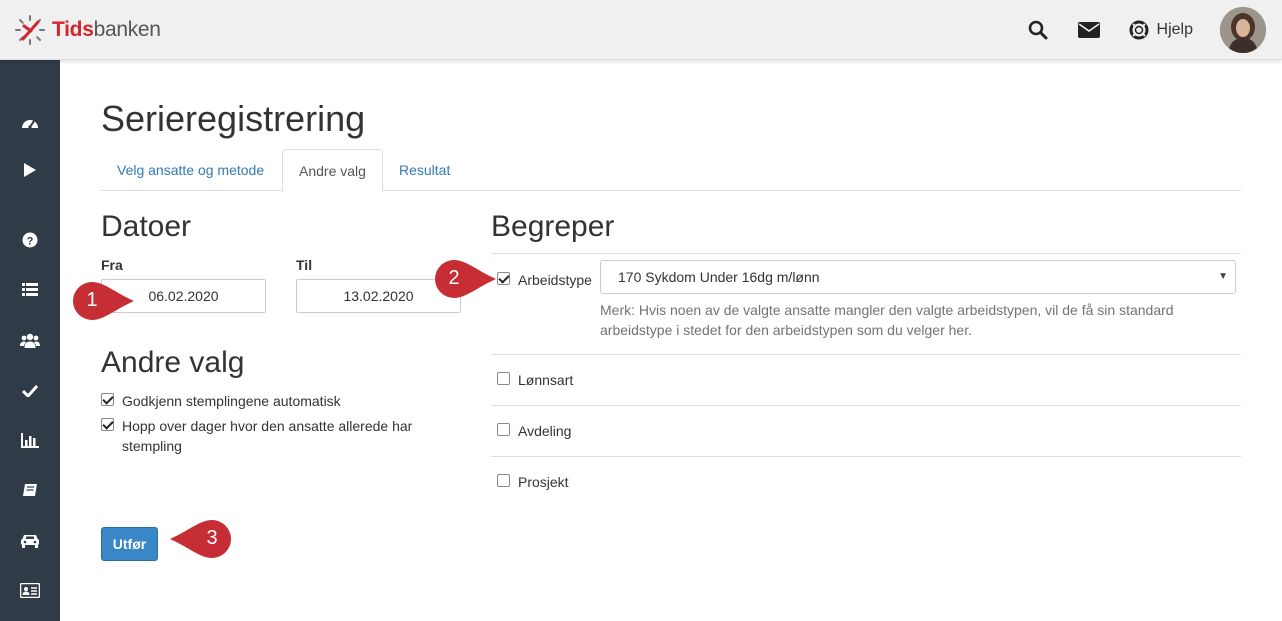  I want to click on list-icon, so click(30, 289).